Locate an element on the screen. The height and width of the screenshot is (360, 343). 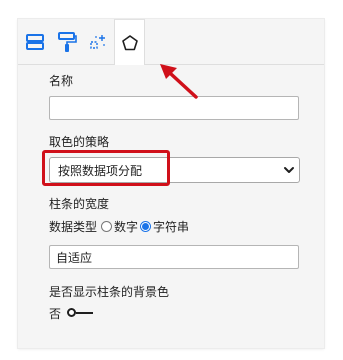
bar-width-label: 柱条的宽度 is located at coordinates (79, 204).